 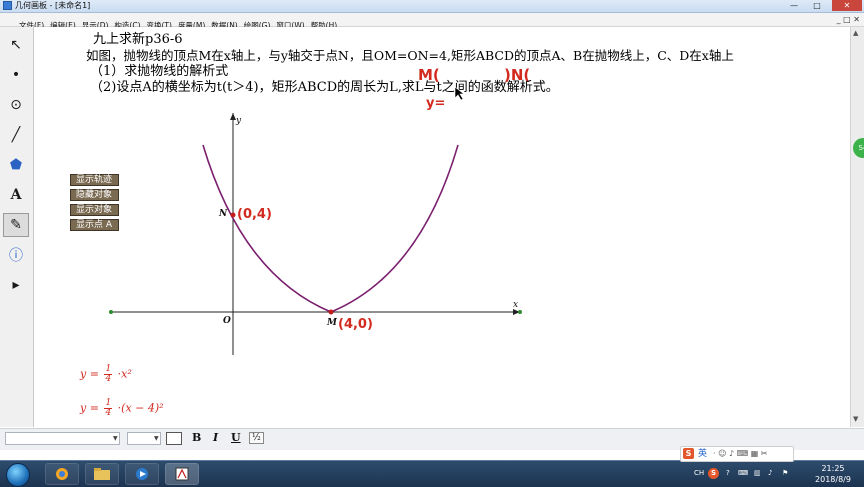 I want to click on document-window-controls: _ □ ✕, so click(x=842, y=19).